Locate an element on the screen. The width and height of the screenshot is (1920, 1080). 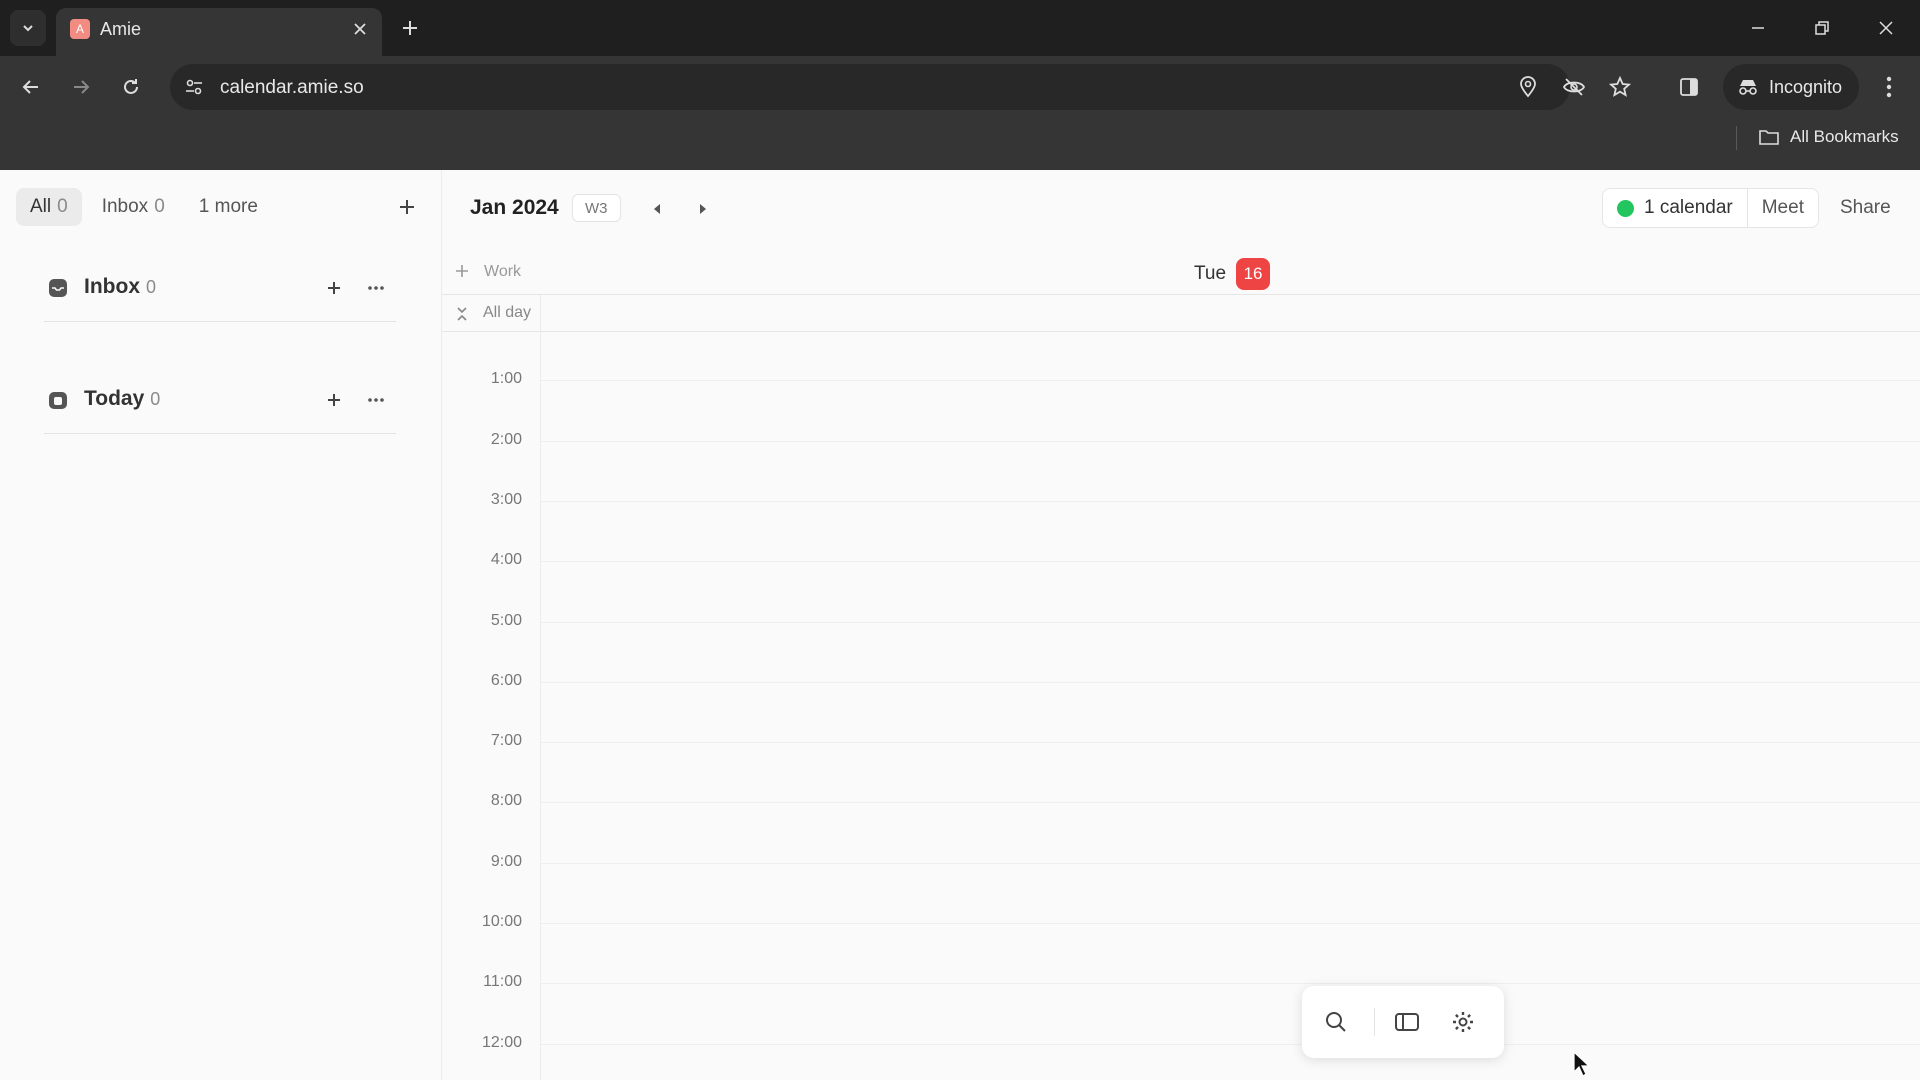
settings-button is located at coordinates (1463, 1022).